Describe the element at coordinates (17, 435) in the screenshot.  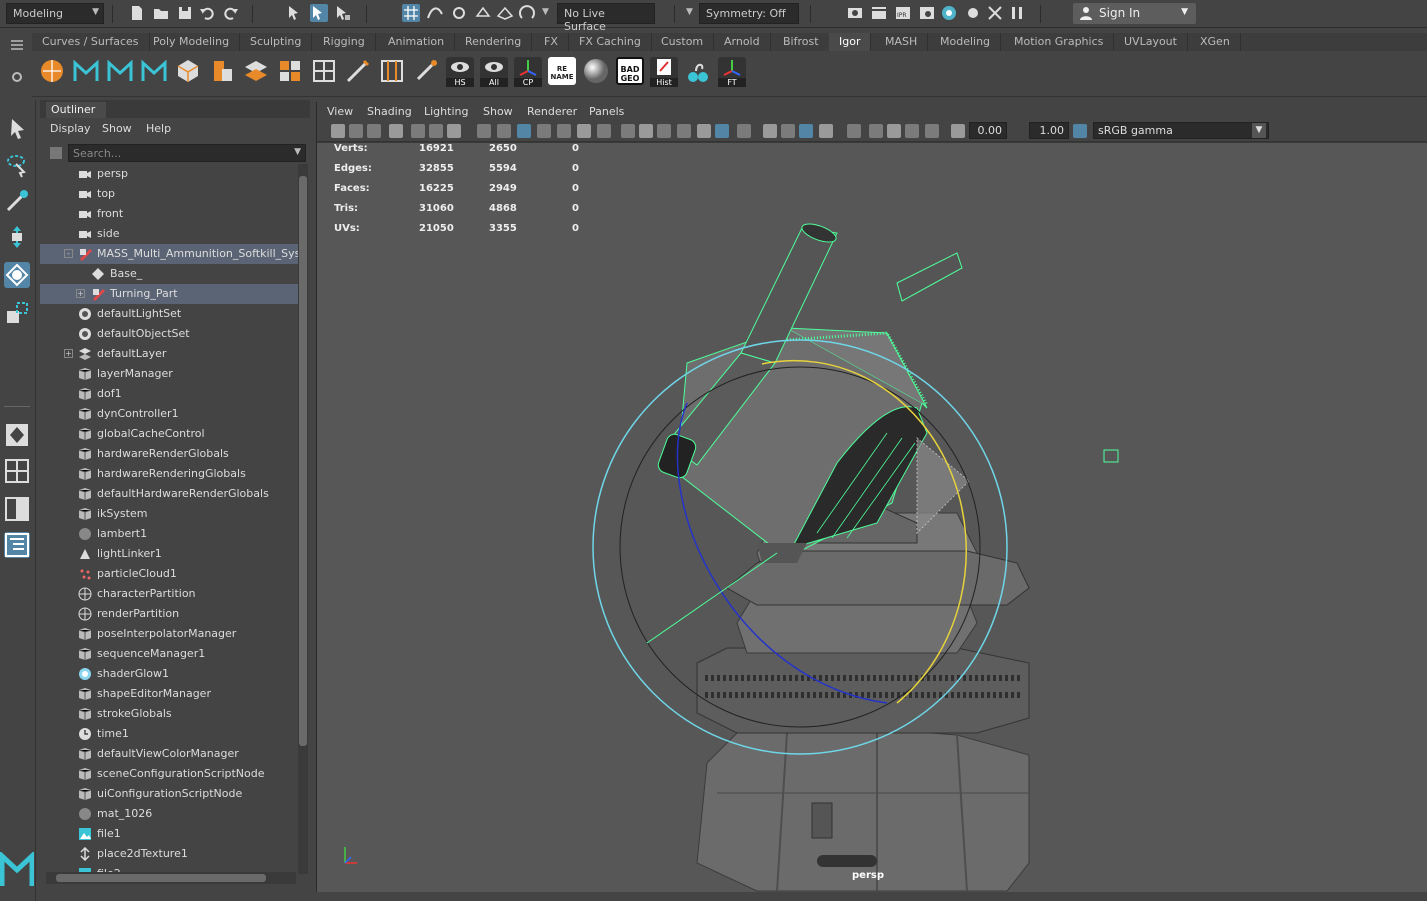
I see `single-pane-layout-icon` at that location.